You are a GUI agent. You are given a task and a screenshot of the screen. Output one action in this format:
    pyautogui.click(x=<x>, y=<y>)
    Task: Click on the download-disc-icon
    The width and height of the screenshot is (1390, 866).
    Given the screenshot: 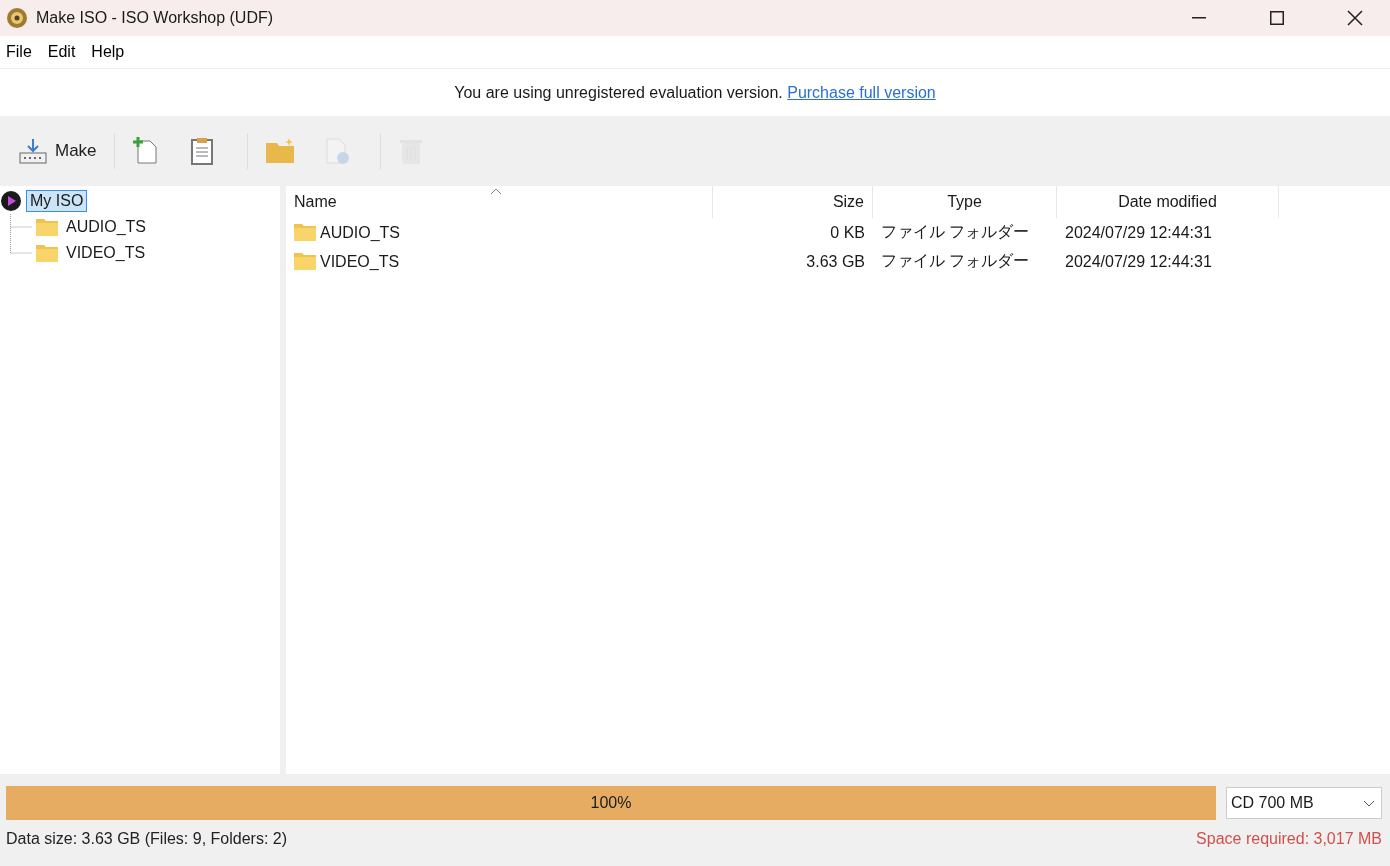 What is the action you would take?
    pyautogui.click(x=33, y=151)
    